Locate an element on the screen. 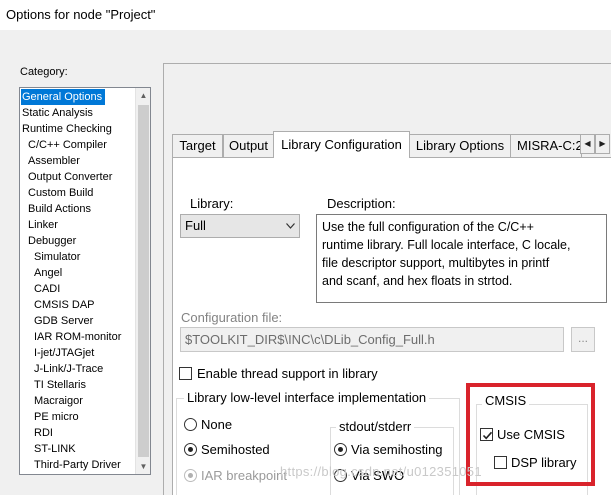 The width and height of the screenshot is (611, 495). tab-library-options: Library Options is located at coordinates (460, 145).